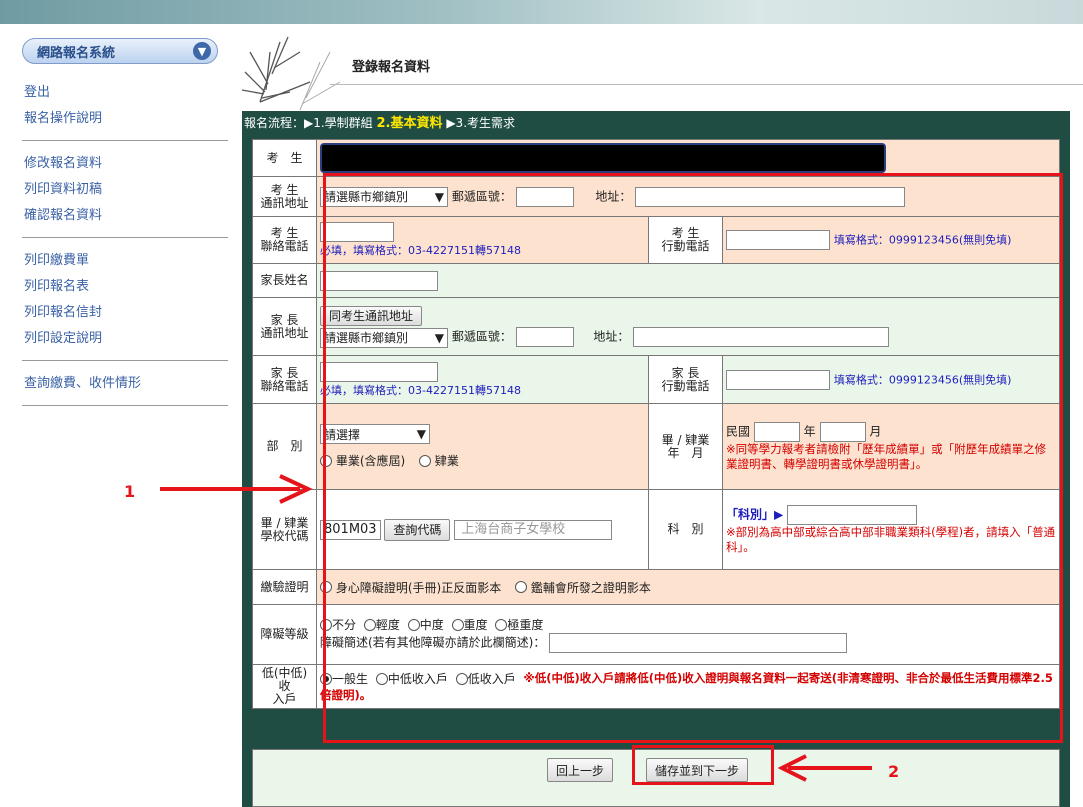  Describe the element at coordinates (284, 379) in the screenshot. I see `parent-phone-label: 家 長 聯絡電話` at that location.